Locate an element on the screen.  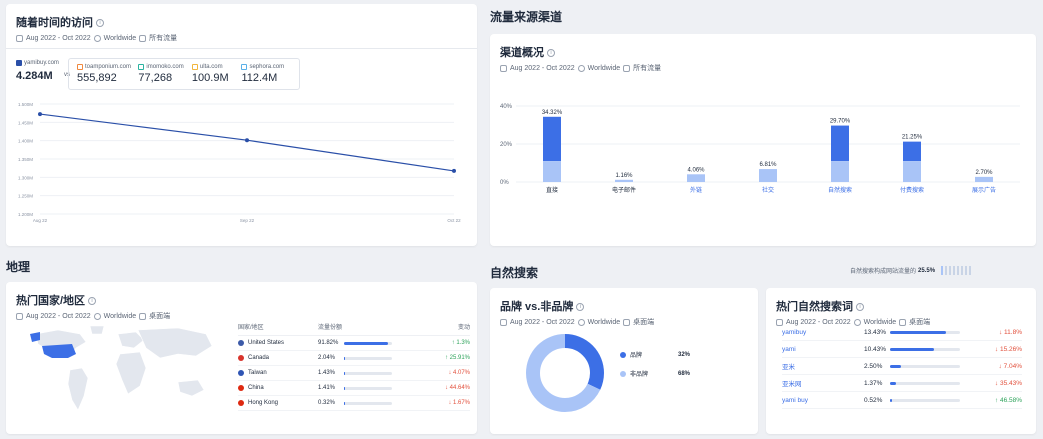
share-value: 0.32% is located at coordinates (327, 403).